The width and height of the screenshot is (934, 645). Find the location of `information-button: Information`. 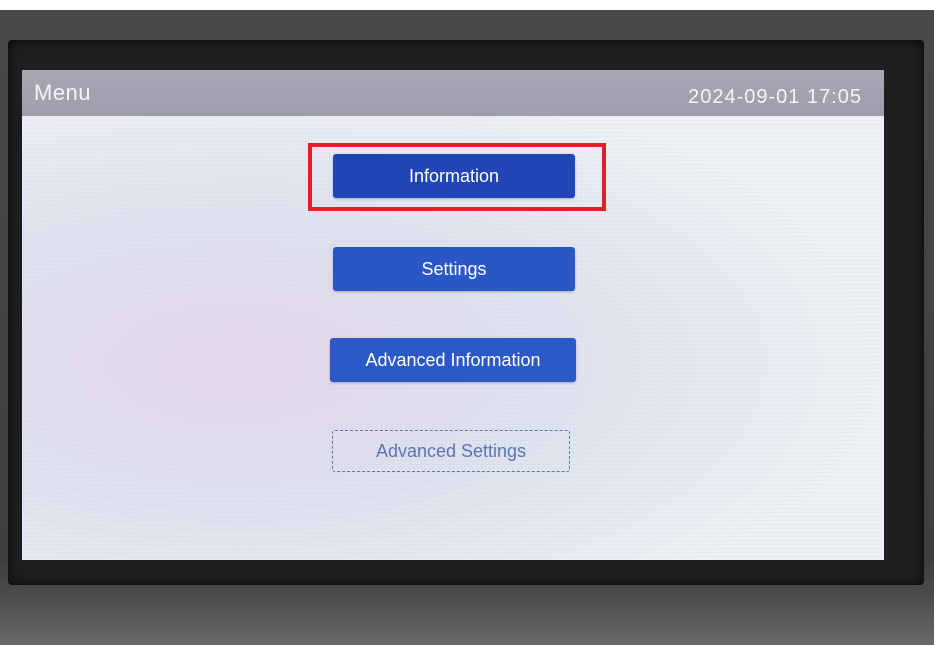

information-button: Information is located at coordinates (454, 176).